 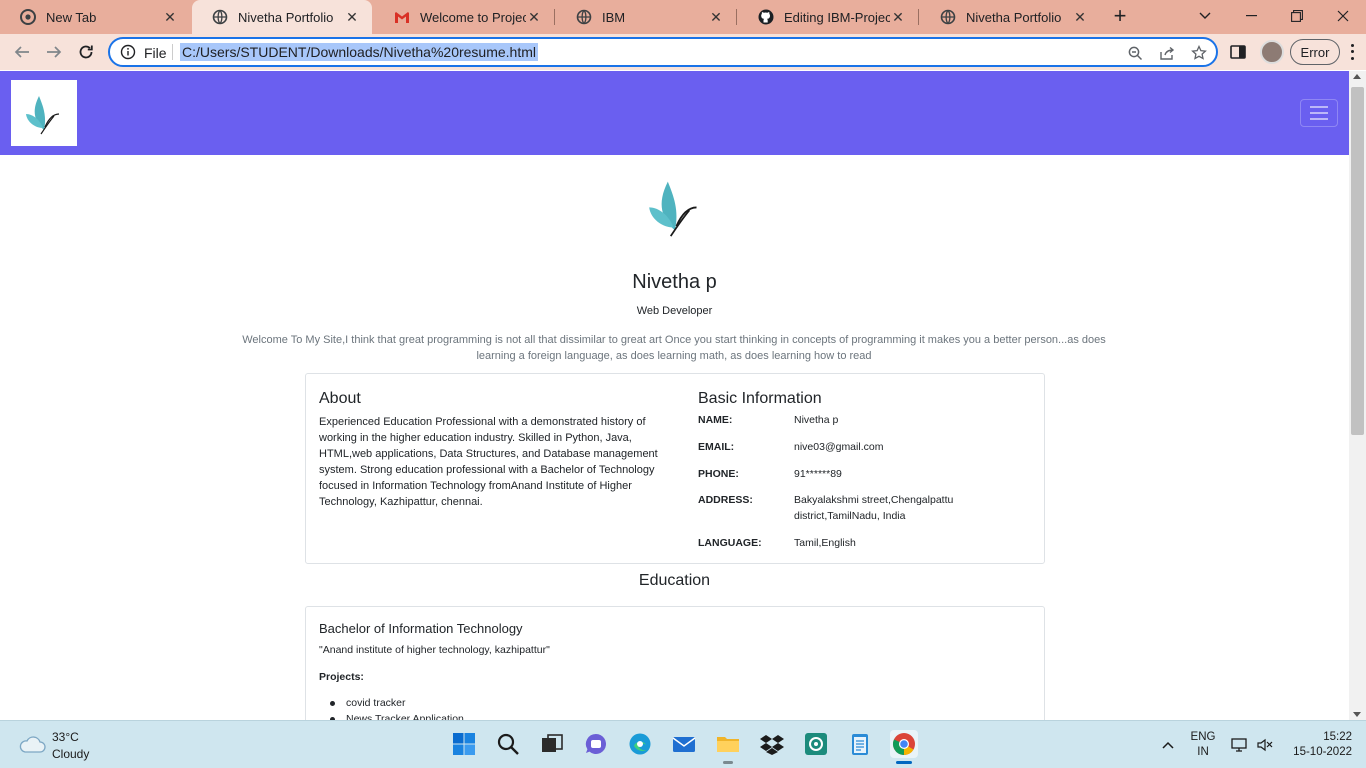 I want to click on store-icon, so click(x=816, y=744).